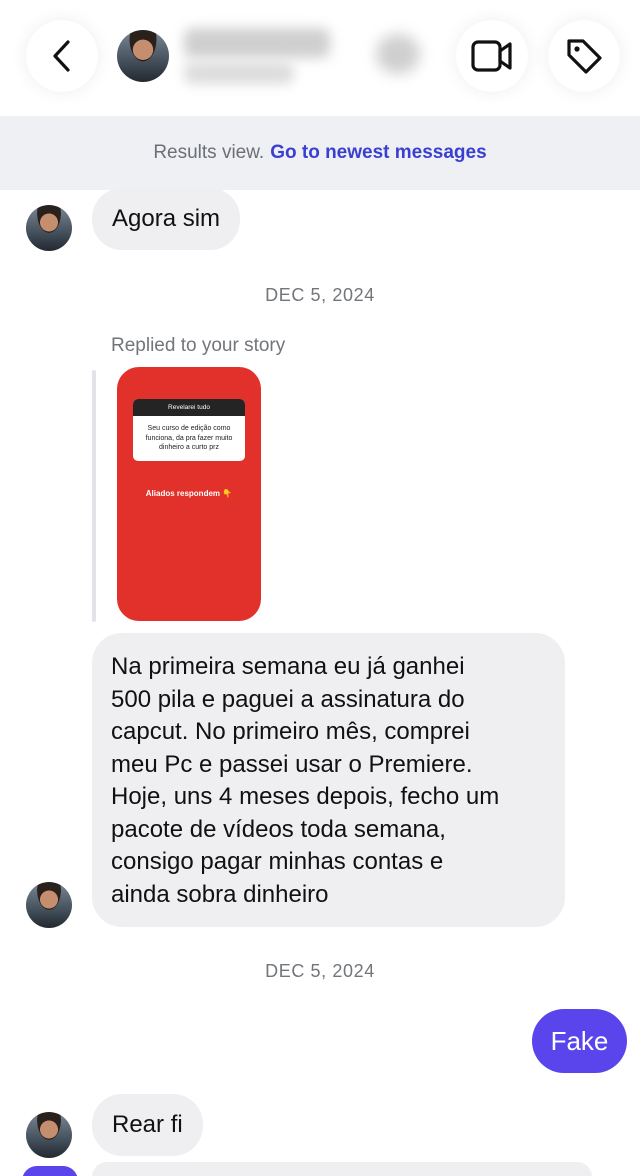  I want to click on message-line: Hoje, uns 4 meses depois, fecho um, so click(305, 796).